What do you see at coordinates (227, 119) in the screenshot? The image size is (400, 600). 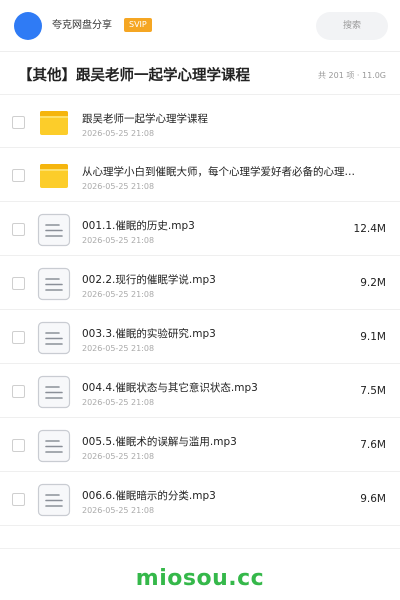 I see `item-name: 跟吴老师一起学心理学课程` at bounding box center [227, 119].